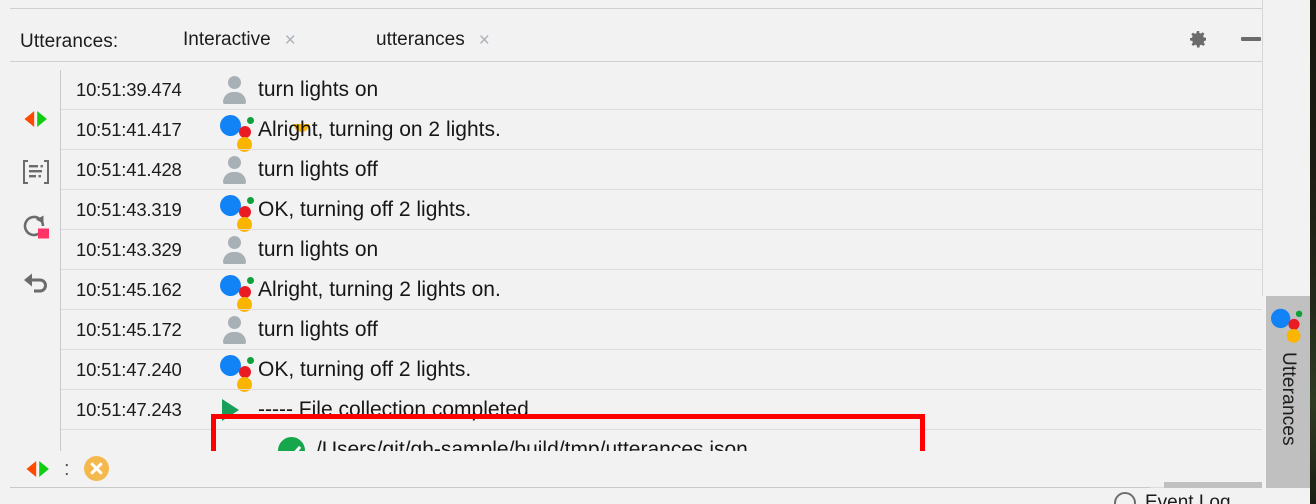  I want to click on prev-next-occurrence-button, so click(36, 119).